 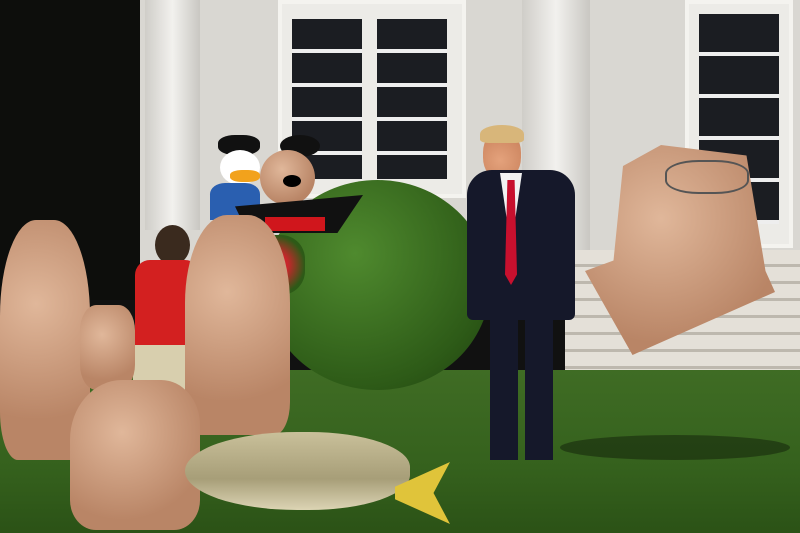 I want to click on suit-jacket, so click(x=521, y=245).